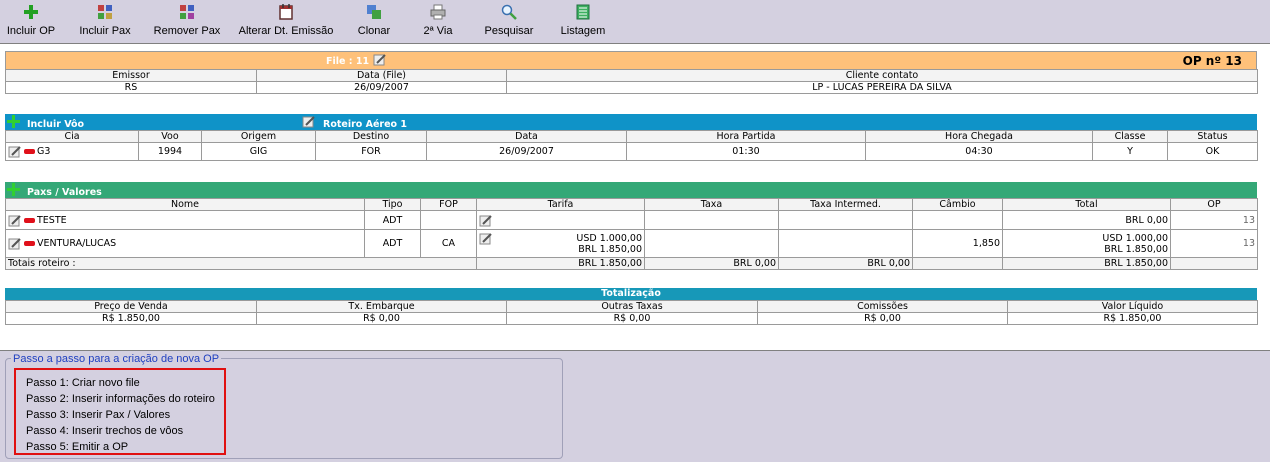 The image size is (1270, 462). I want to click on tipo-header: Tipo, so click(392, 204).